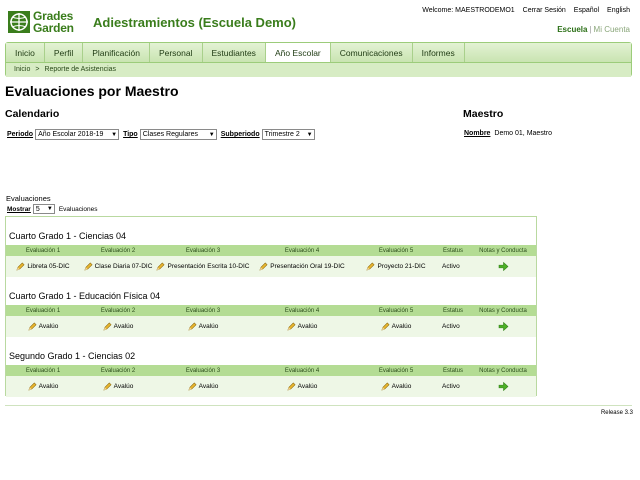 The width and height of the screenshot is (640, 480). I want to click on evaluation-link: Clase Diaria 07-DIC, so click(118, 266).